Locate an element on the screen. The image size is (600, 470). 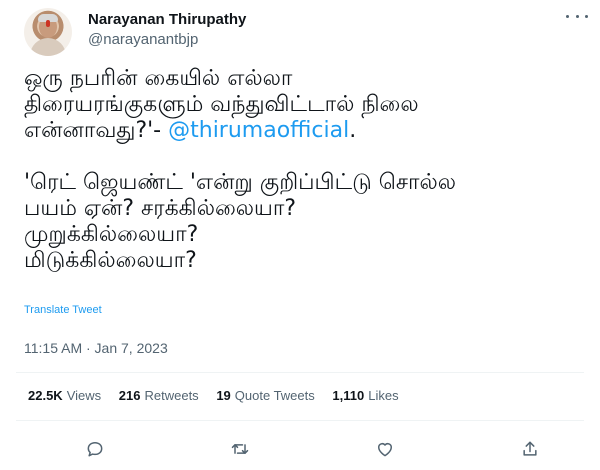
quote-tweets-stat: 19 Quote Tweets is located at coordinates (265, 395).